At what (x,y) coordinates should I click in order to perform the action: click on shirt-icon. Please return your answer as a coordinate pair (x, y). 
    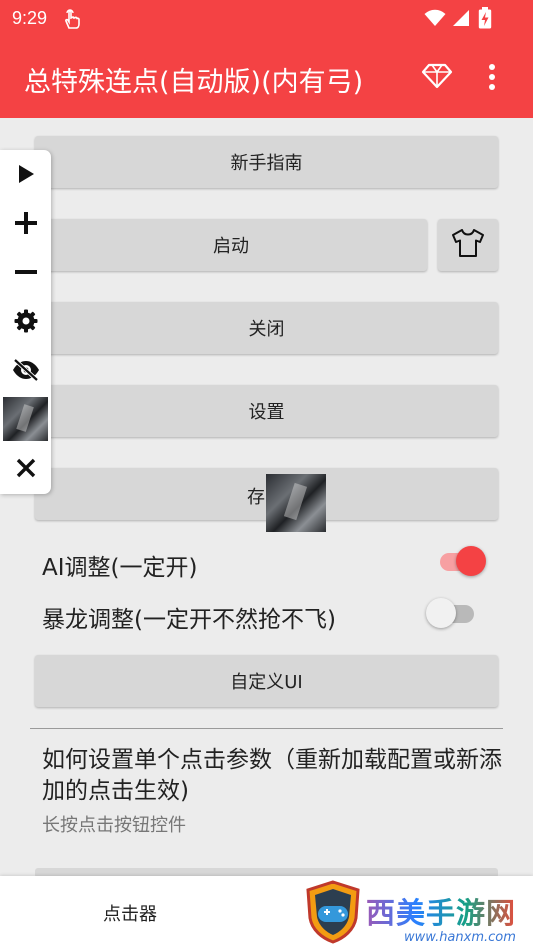
    Looking at the image, I should click on (468, 245).